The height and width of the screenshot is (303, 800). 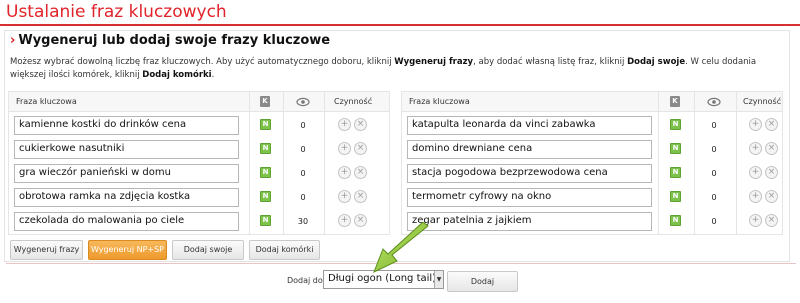 I want to click on add-button: Dodaj, so click(x=482, y=281).